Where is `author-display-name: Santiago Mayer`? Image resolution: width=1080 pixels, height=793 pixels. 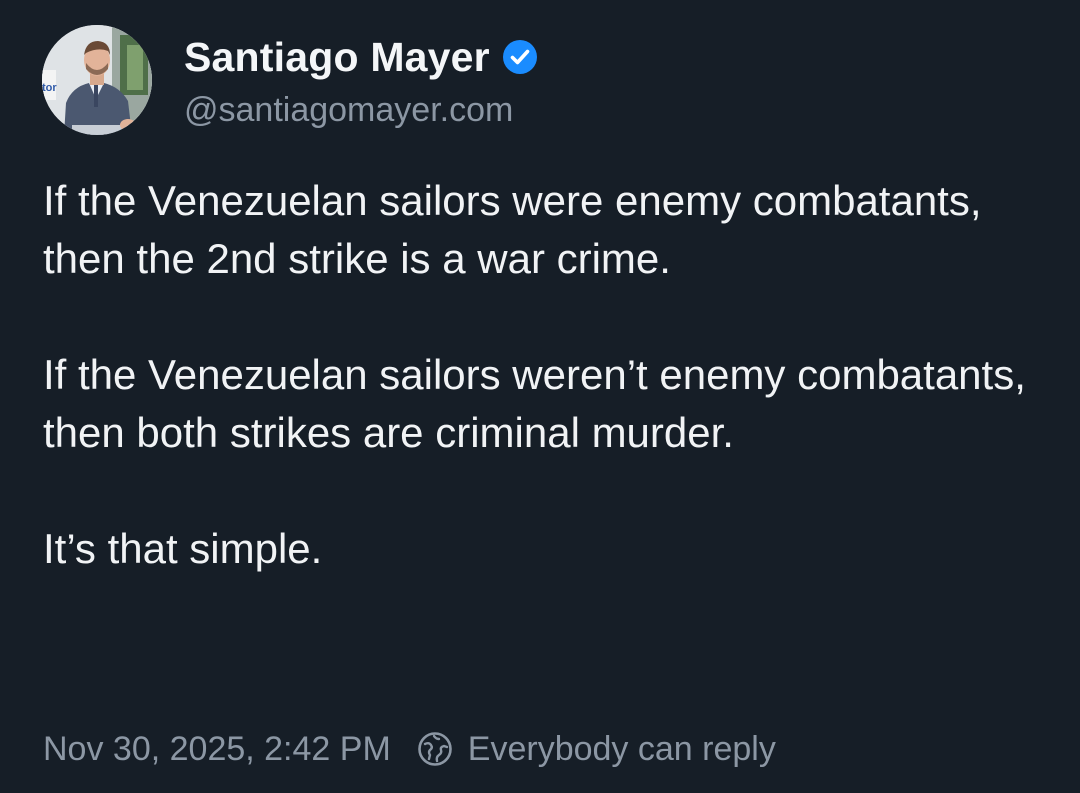 author-display-name: Santiago Mayer is located at coordinates (337, 57).